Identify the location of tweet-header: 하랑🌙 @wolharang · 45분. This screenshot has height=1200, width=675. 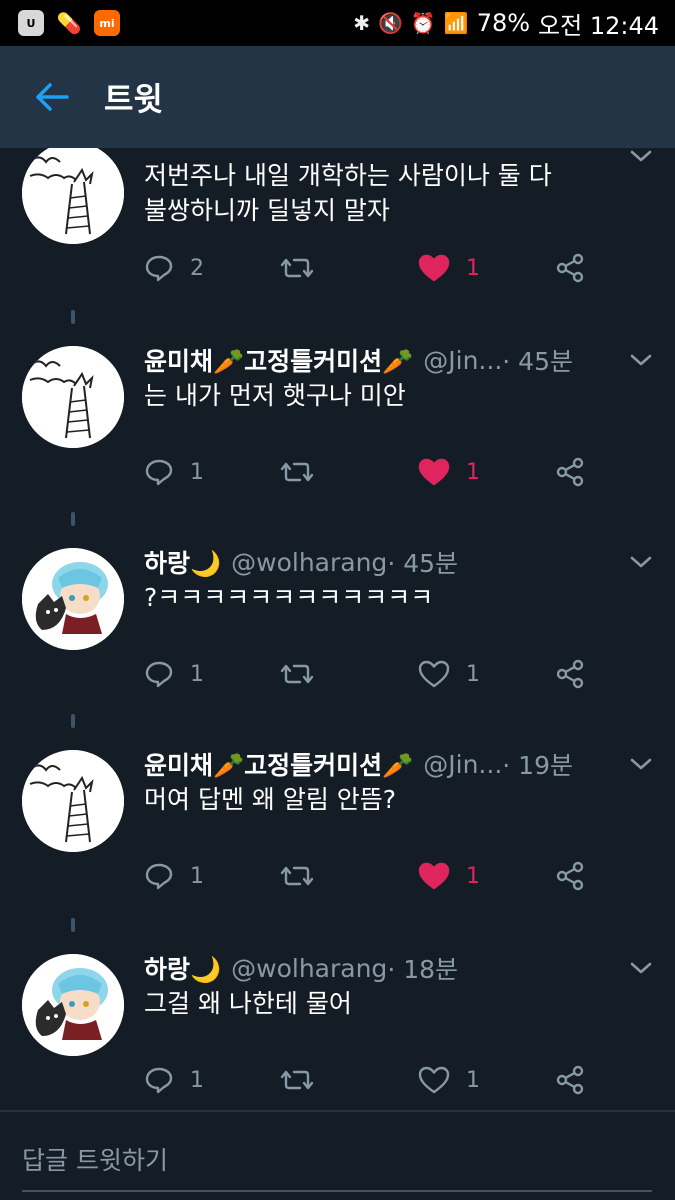
(375, 562).